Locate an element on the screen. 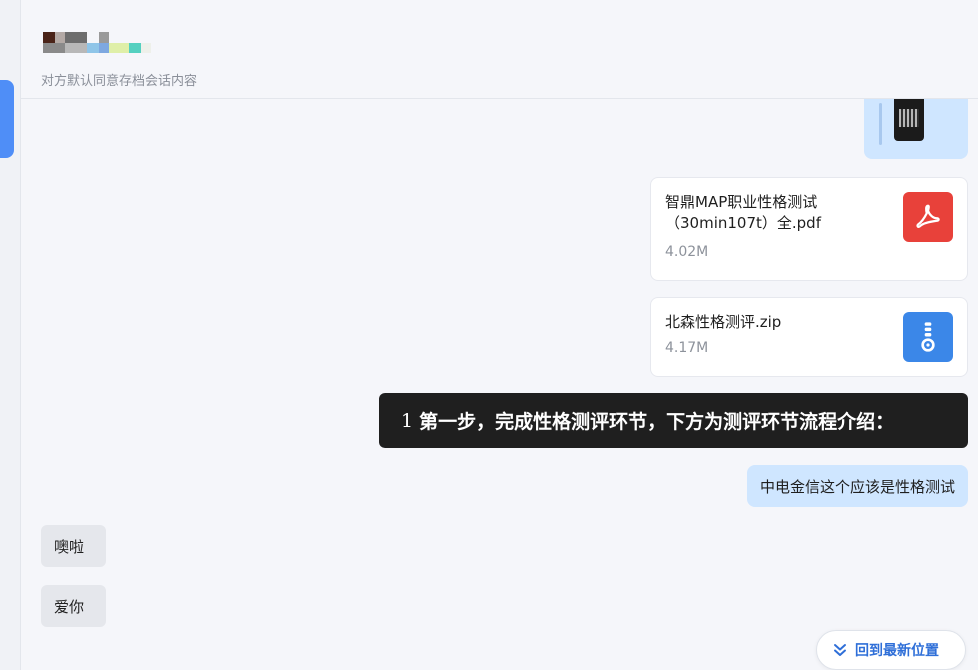 The width and height of the screenshot is (978, 670). received-message: 噢啦 is located at coordinates (73, 546).